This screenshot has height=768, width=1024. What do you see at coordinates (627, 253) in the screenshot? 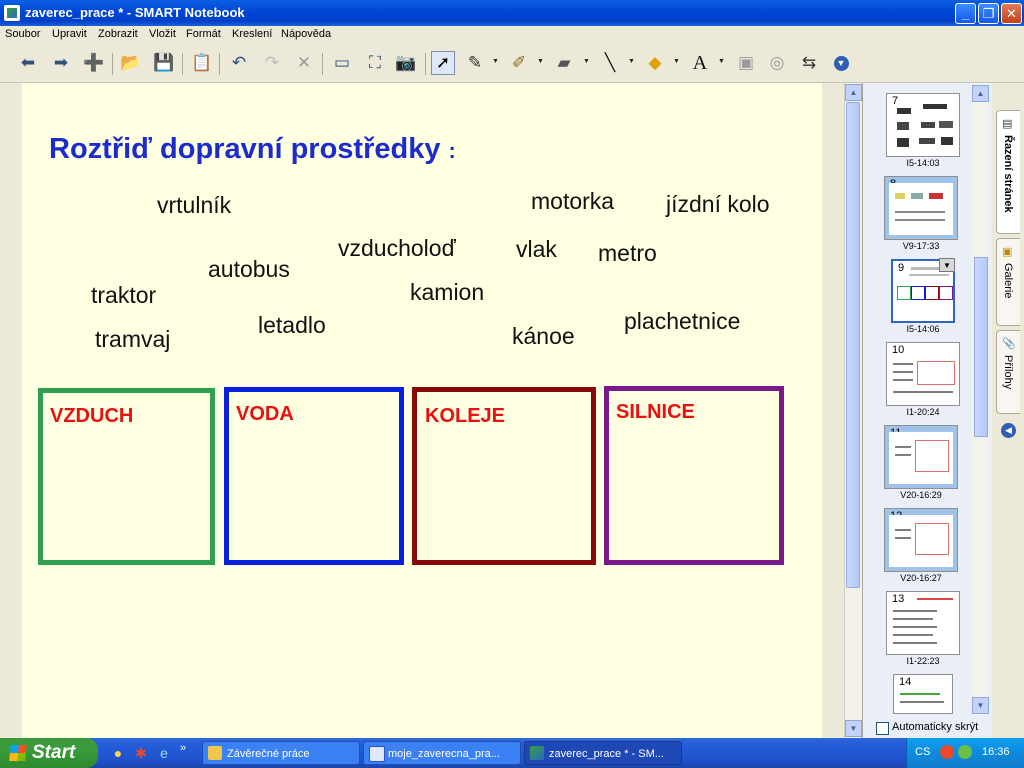
I see `word-metro: metro` at bounding box center [627, 253].